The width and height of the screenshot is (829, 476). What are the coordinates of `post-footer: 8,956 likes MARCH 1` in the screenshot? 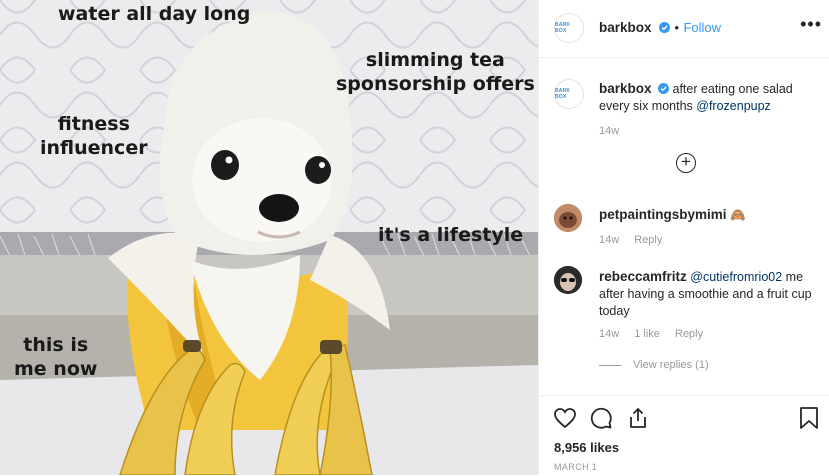 It's located at (684, 435).